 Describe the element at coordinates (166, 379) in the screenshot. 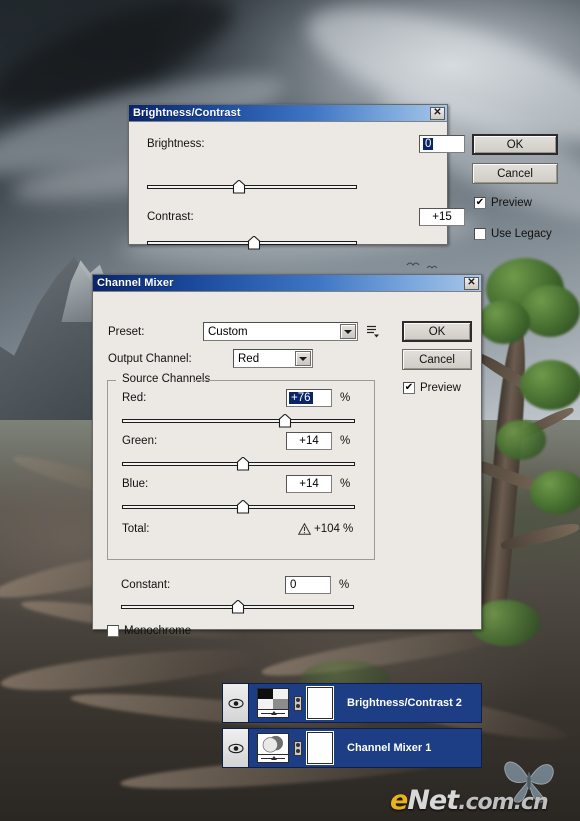

I see `source-channels-label: Source Channels` at that location.